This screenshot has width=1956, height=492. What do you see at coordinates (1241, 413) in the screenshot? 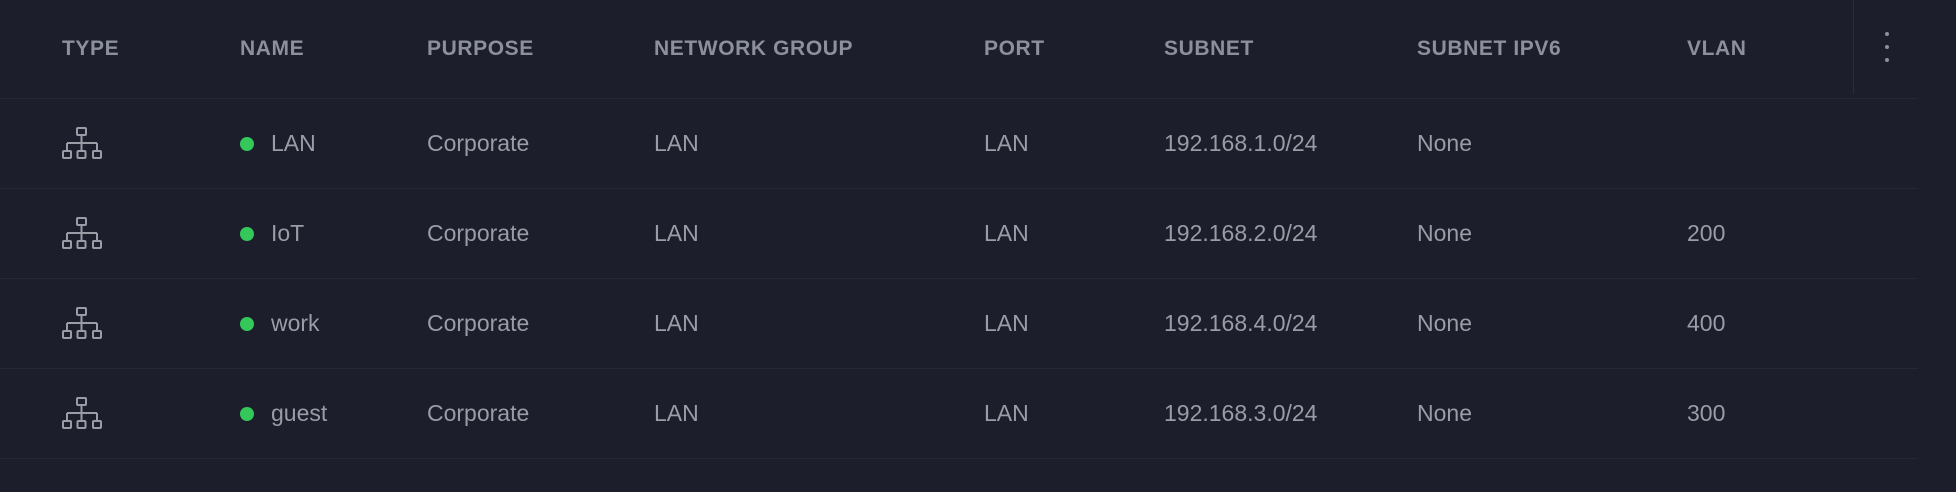
I see `subnet-cell: 192.168.3.0/24` at bounding box center [1241, 413].